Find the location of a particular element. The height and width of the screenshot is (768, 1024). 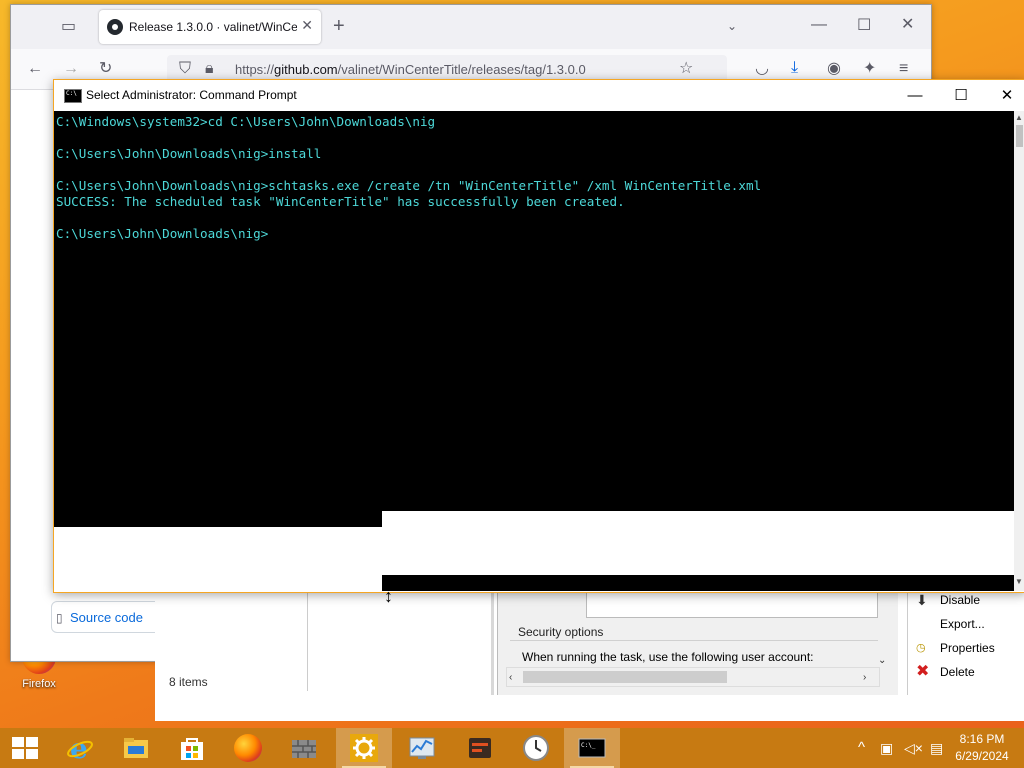

forward-icon: → is located at coordinates (71, 69).